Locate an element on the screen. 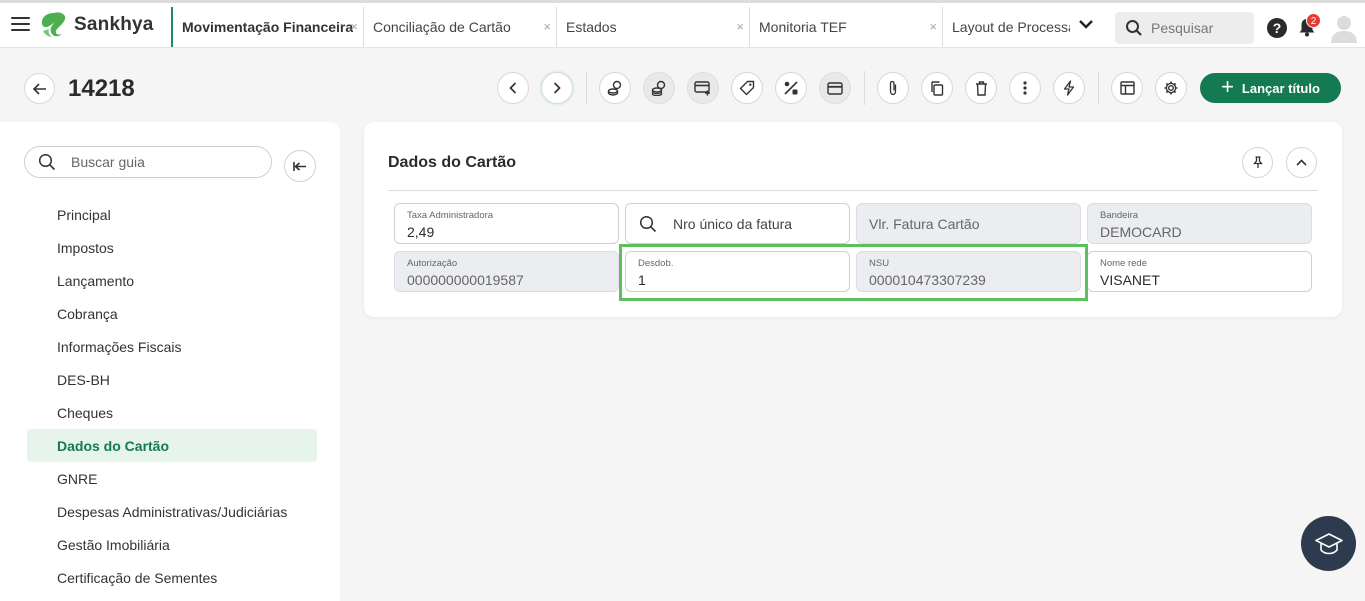 This screenshot has height=601, width=1365. chevron-up-icon is located at coordinates (1301, 162).